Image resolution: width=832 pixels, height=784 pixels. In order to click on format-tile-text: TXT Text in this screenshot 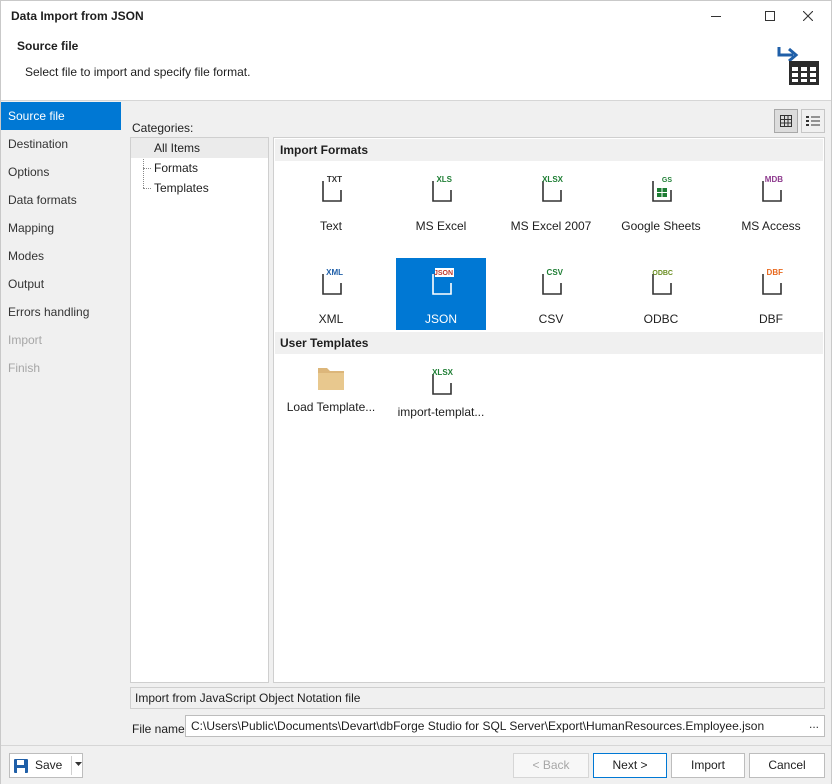, I will do `click(331, 201)`.